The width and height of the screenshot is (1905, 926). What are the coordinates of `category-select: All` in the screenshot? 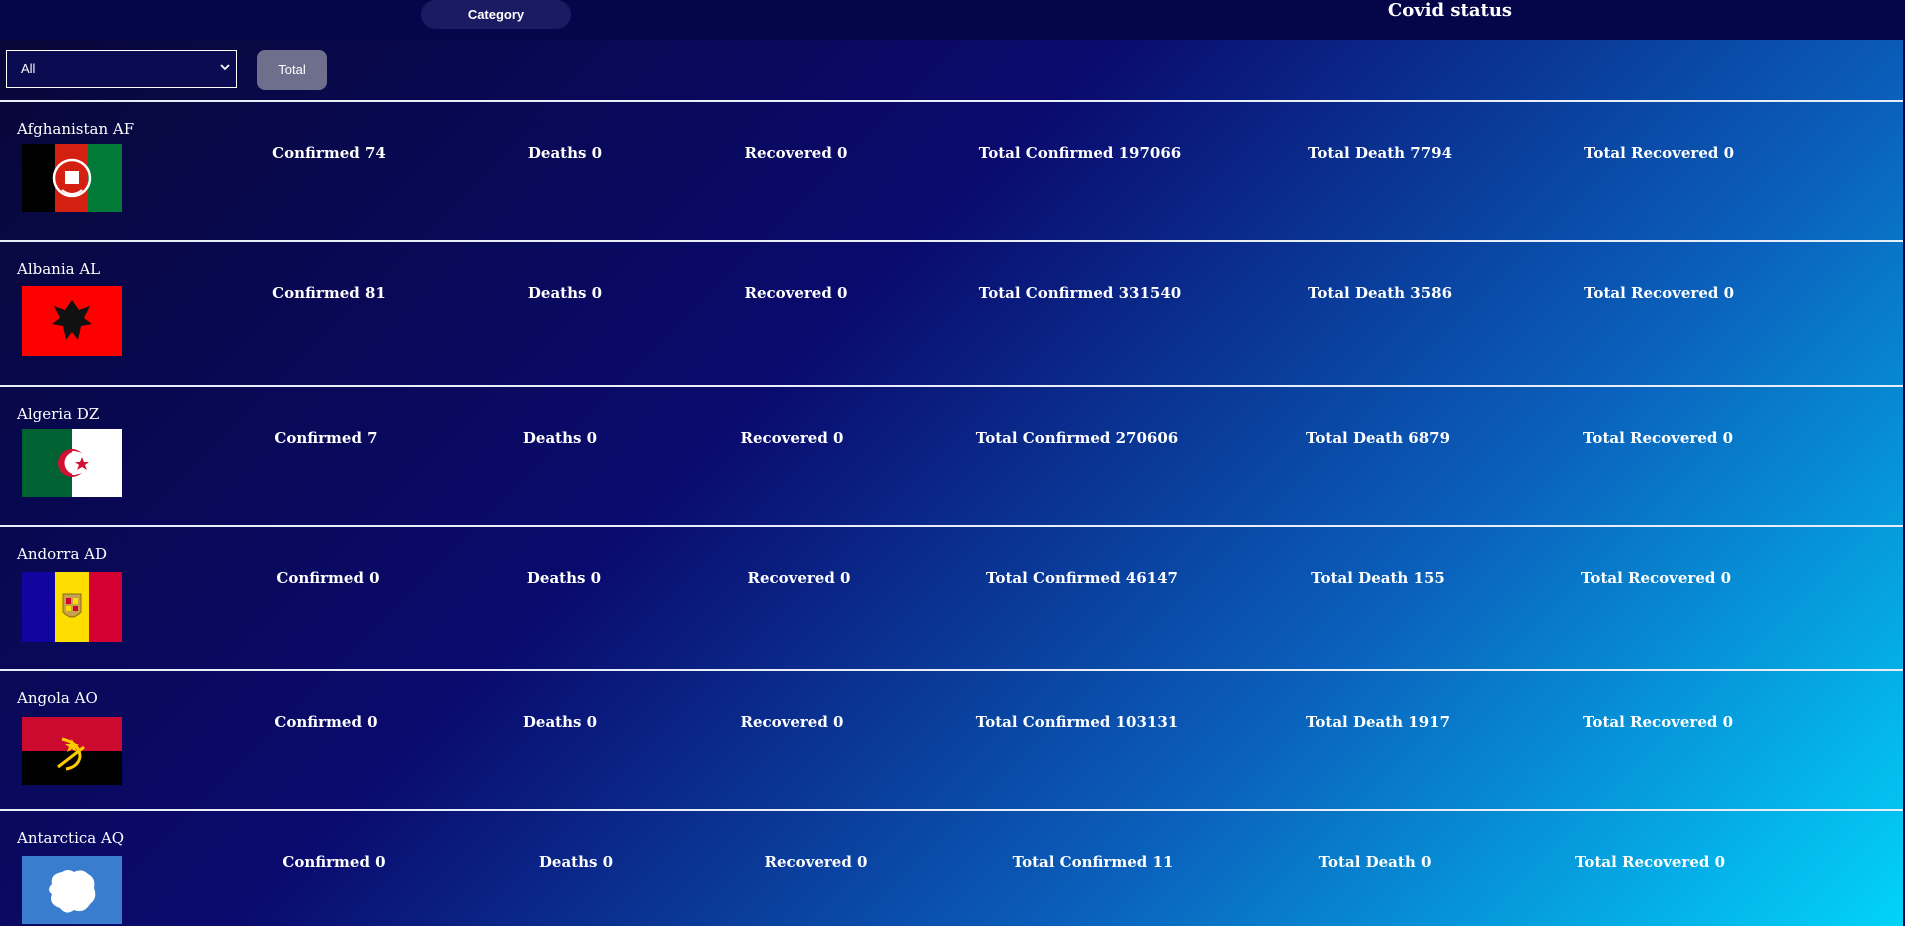 It's located at (121, 69).